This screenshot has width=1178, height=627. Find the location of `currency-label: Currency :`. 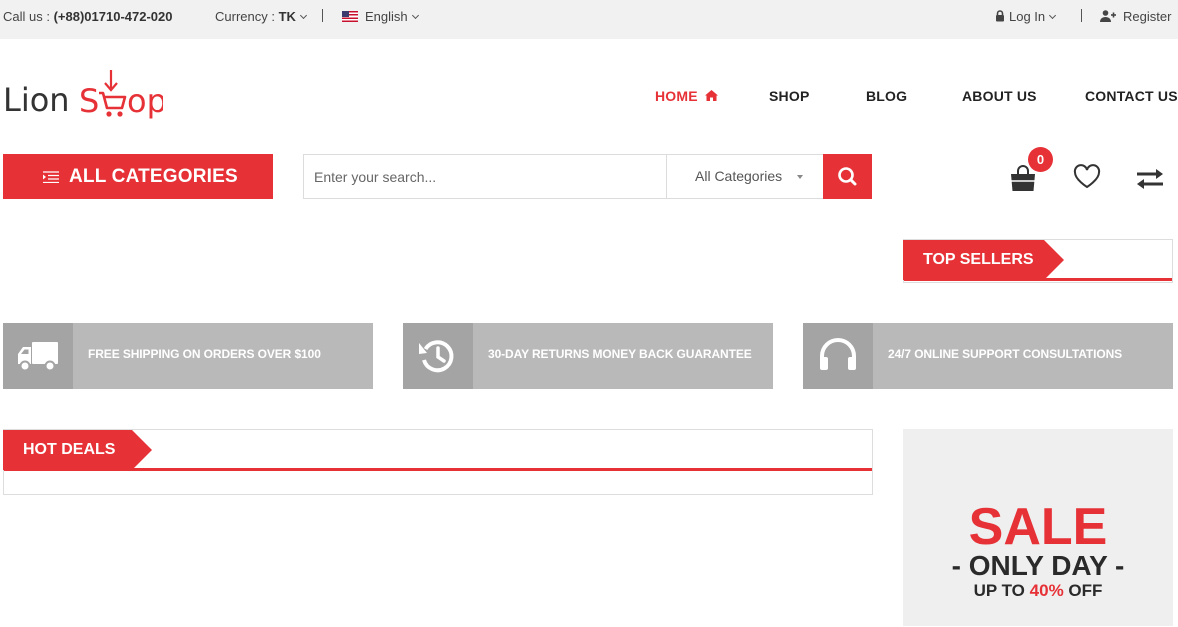

currency-label: Currency : is located at coordinates (245, 16).